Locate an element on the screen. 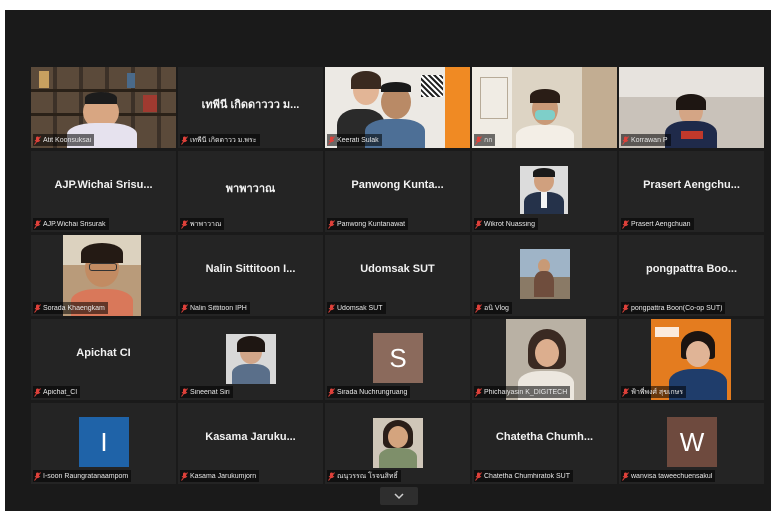  participant-name-text: Sirada Nuchrungruang is located at coordinates (372, 392).